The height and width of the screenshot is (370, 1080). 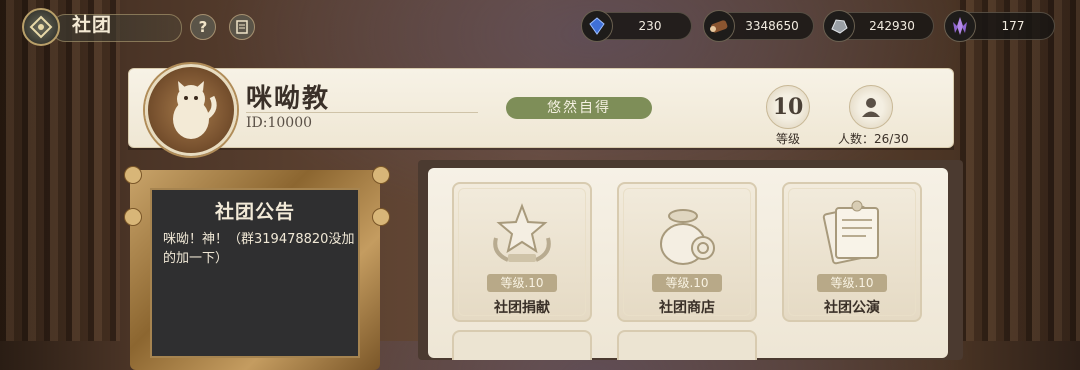 I want to click on club-performance-card: 等级.10 社团公演, so click(x=852, y=252).